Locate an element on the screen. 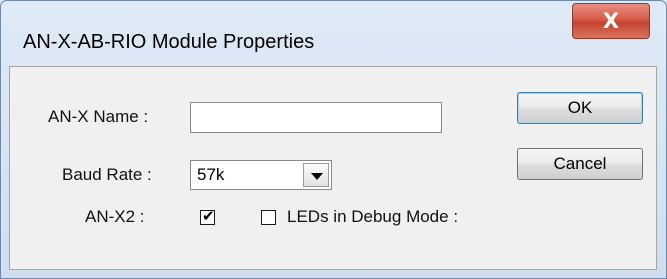 This screenshot has height=279, width=667. ok-button: OK is located at coordinates (580, 108).